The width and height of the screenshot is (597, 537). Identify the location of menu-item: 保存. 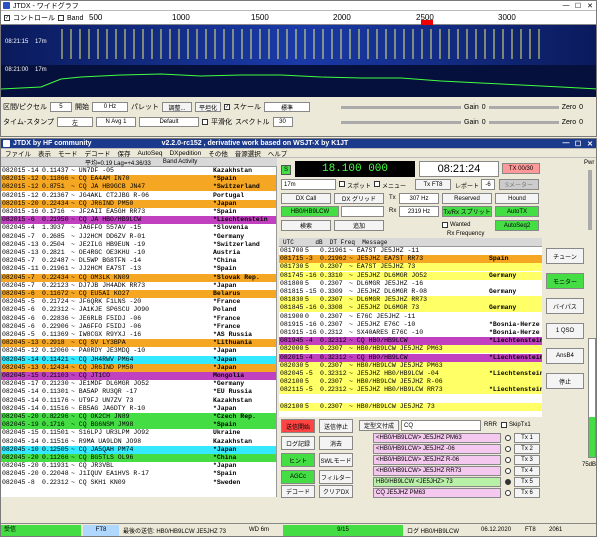
(124, 153).